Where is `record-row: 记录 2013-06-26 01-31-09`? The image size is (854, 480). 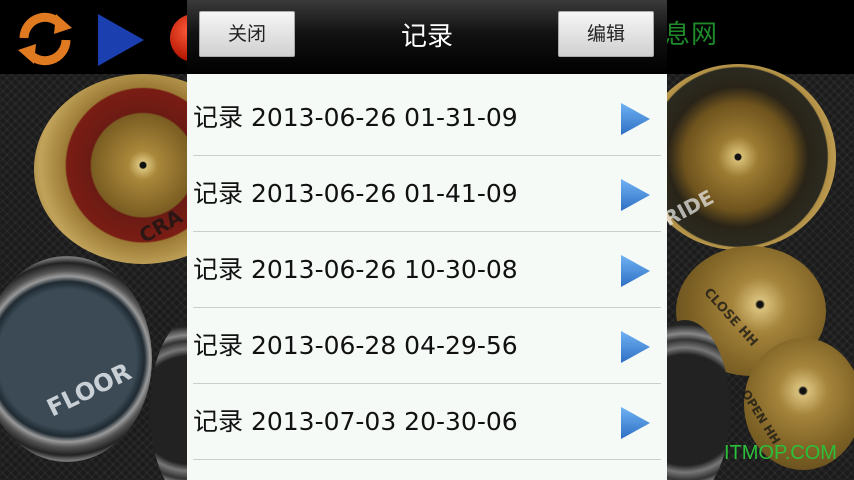 record-row: 记录 2013-06-26 01-31-09 is located at coordinates (427, 118).